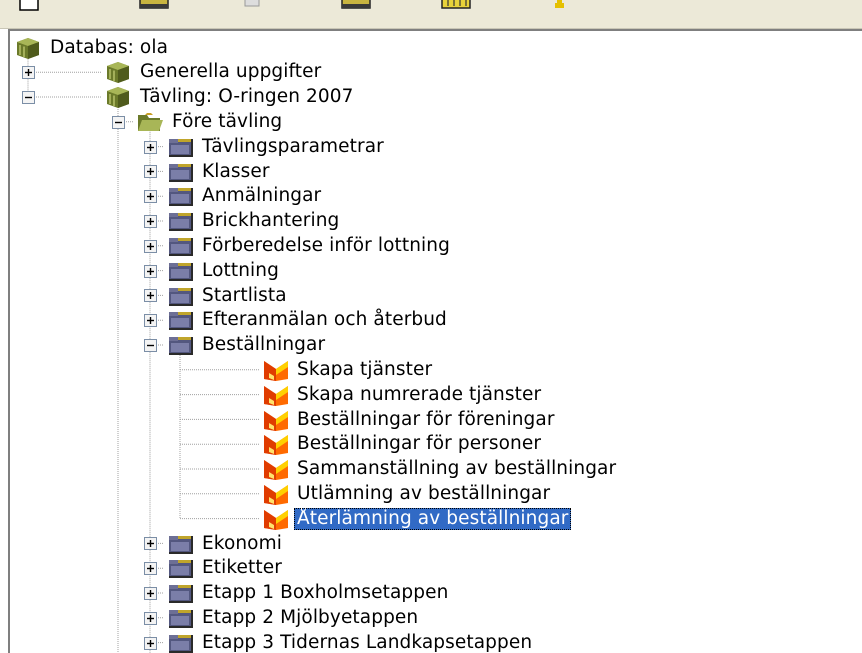 This screenshot has width=862, height=653. I want to click on tree-node: Beställningar för personer, so click(402, 444).